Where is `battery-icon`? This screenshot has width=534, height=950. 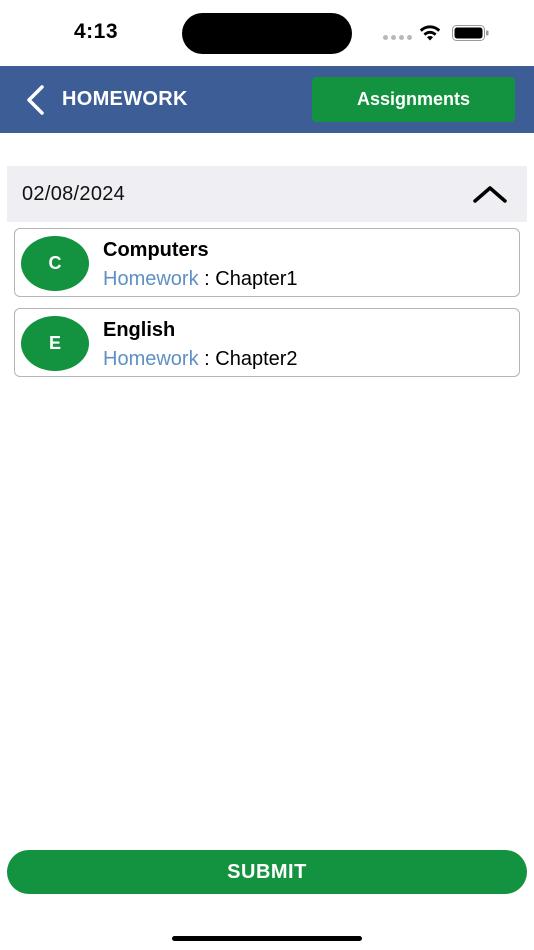 battery-icon is located at coordinates (470, 33).